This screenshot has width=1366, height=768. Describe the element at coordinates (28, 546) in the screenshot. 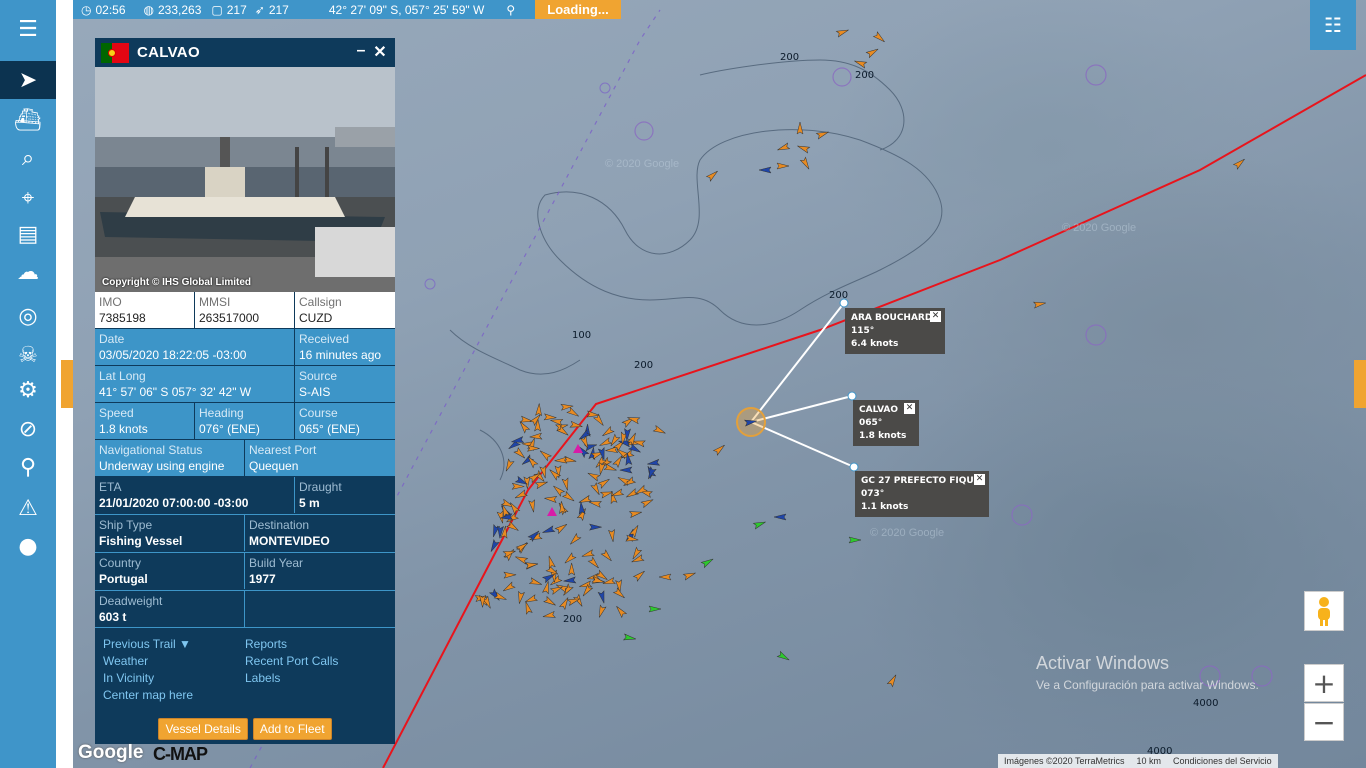

I see `user-icon: ●` at that location.